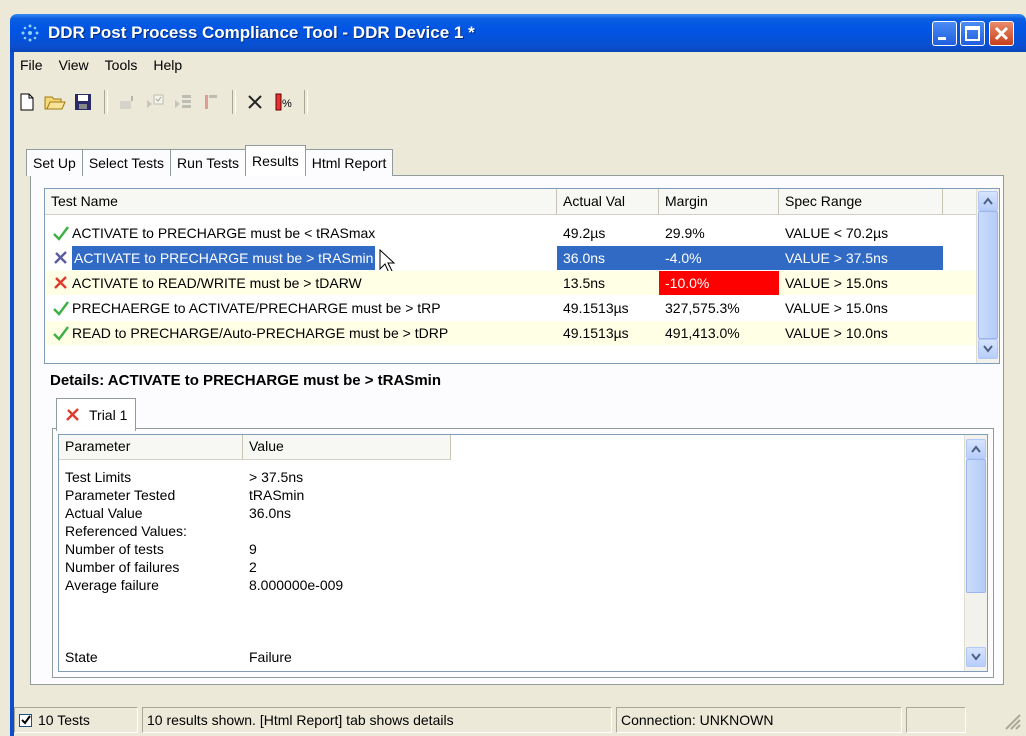 The width and height of the screenshot is (1026, 736). I want to click on parameter-name: Test Limits, so click(98, 477).